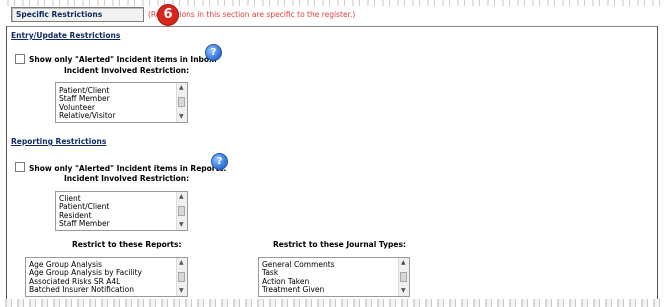  Describe the element at coordinates (332, 3) in the screenshot. I see `torn-edge-top` at that location.